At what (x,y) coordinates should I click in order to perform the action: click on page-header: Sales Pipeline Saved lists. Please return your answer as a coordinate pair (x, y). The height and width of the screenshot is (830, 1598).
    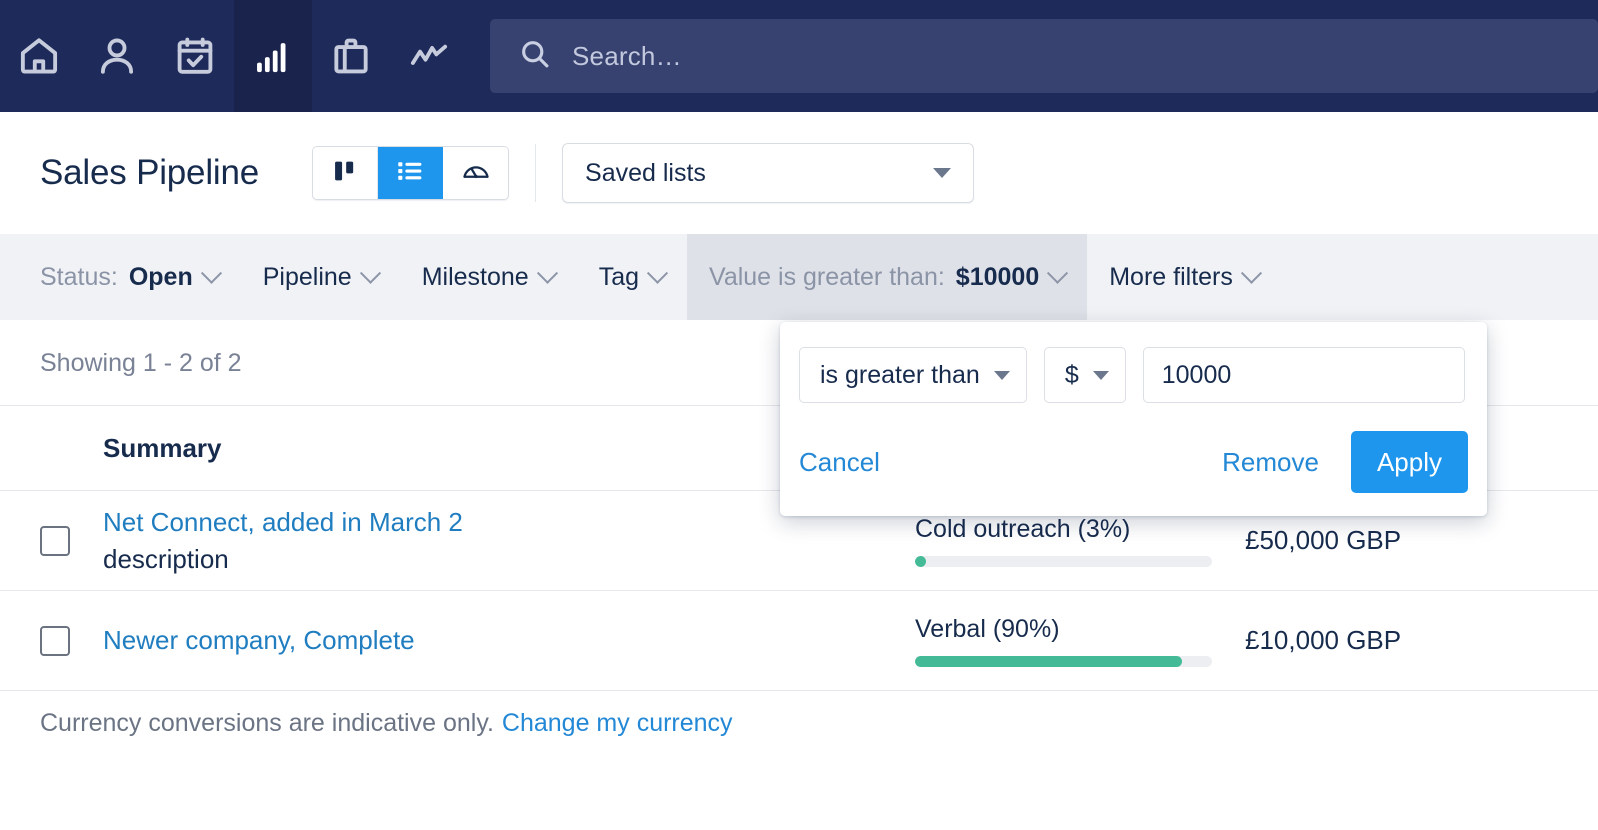
    Looking at the image, I should click on (799, 173).